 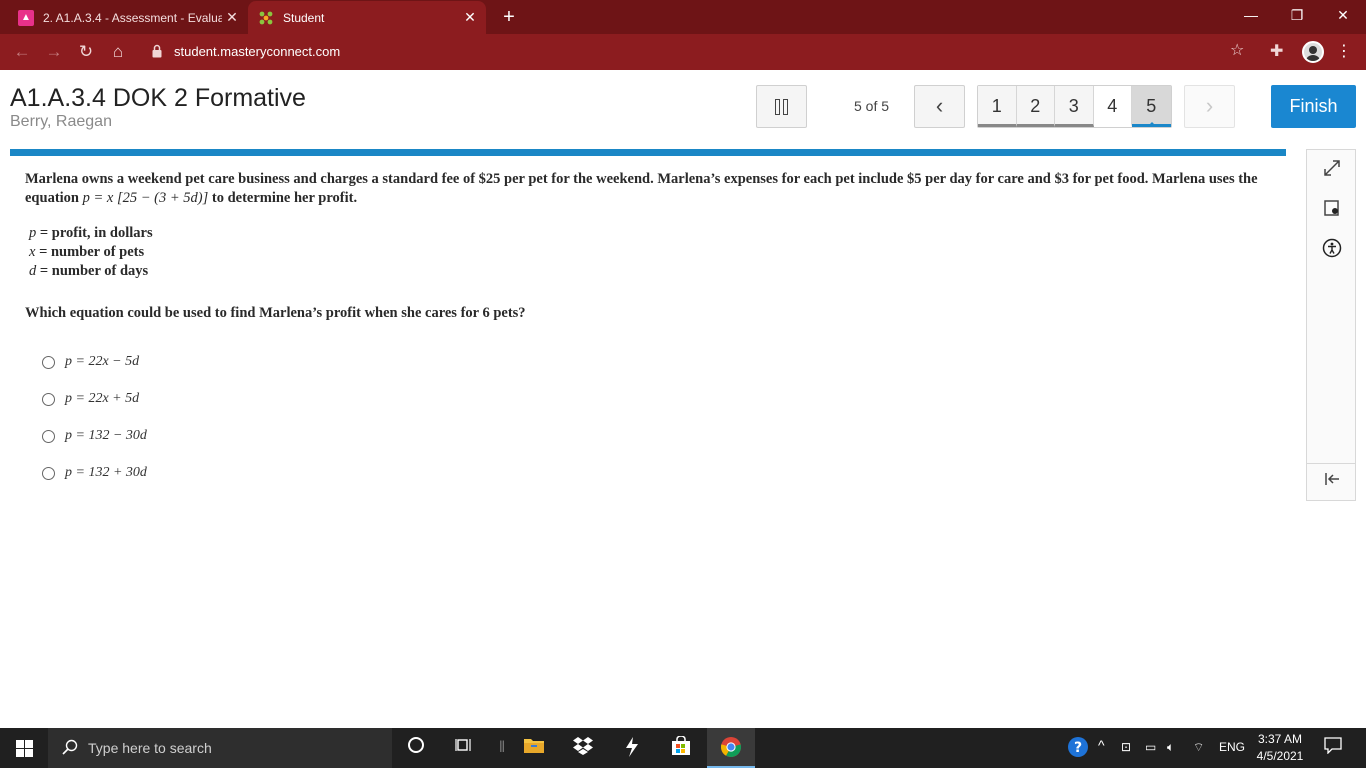 What do you see at coordinates (89, 271) in the screenshot?
I see `definition-d: d = number of days` at bounding box center [89, 271].